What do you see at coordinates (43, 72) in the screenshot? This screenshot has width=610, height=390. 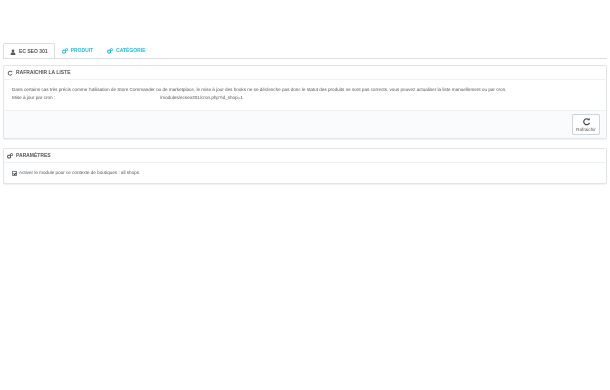 I see `panel-title: RAFRAICHIR LA LISTE` at bounding box center [43, 72].